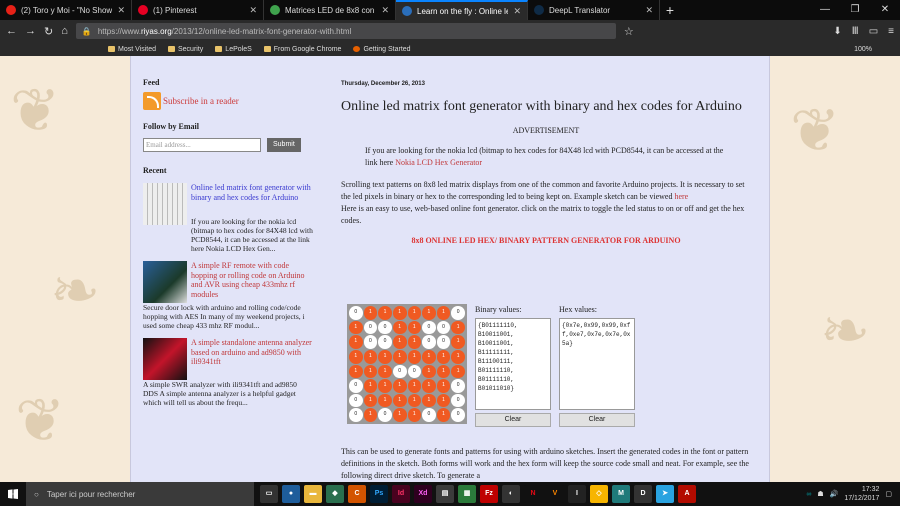  What do you see at coordinates (665, 494) in the screenshot?
I see `telegram-icon: ➤` at bounding box center [665, 494].